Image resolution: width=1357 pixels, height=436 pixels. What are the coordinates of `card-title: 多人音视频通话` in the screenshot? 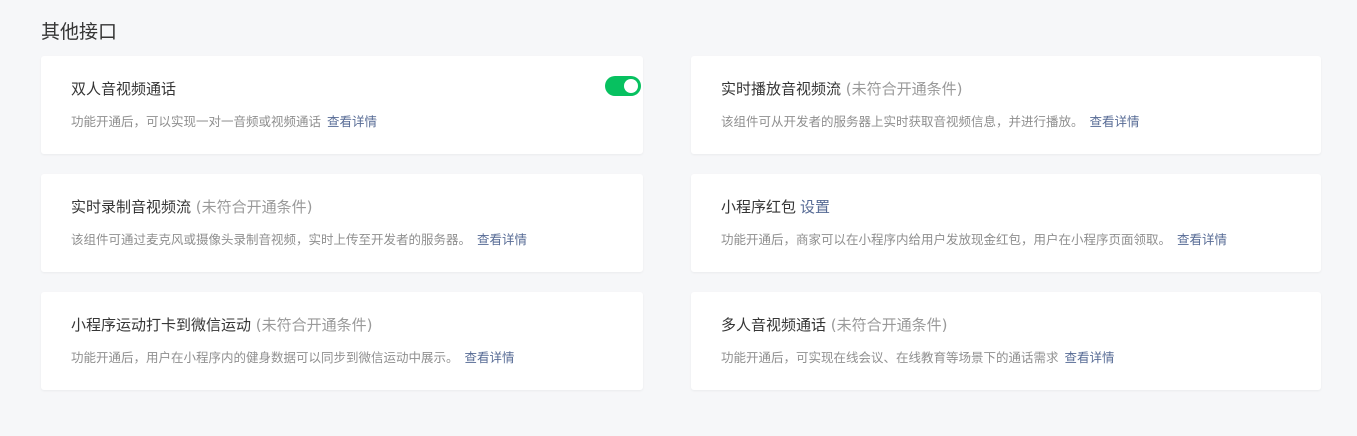 It's located at (774, 325).